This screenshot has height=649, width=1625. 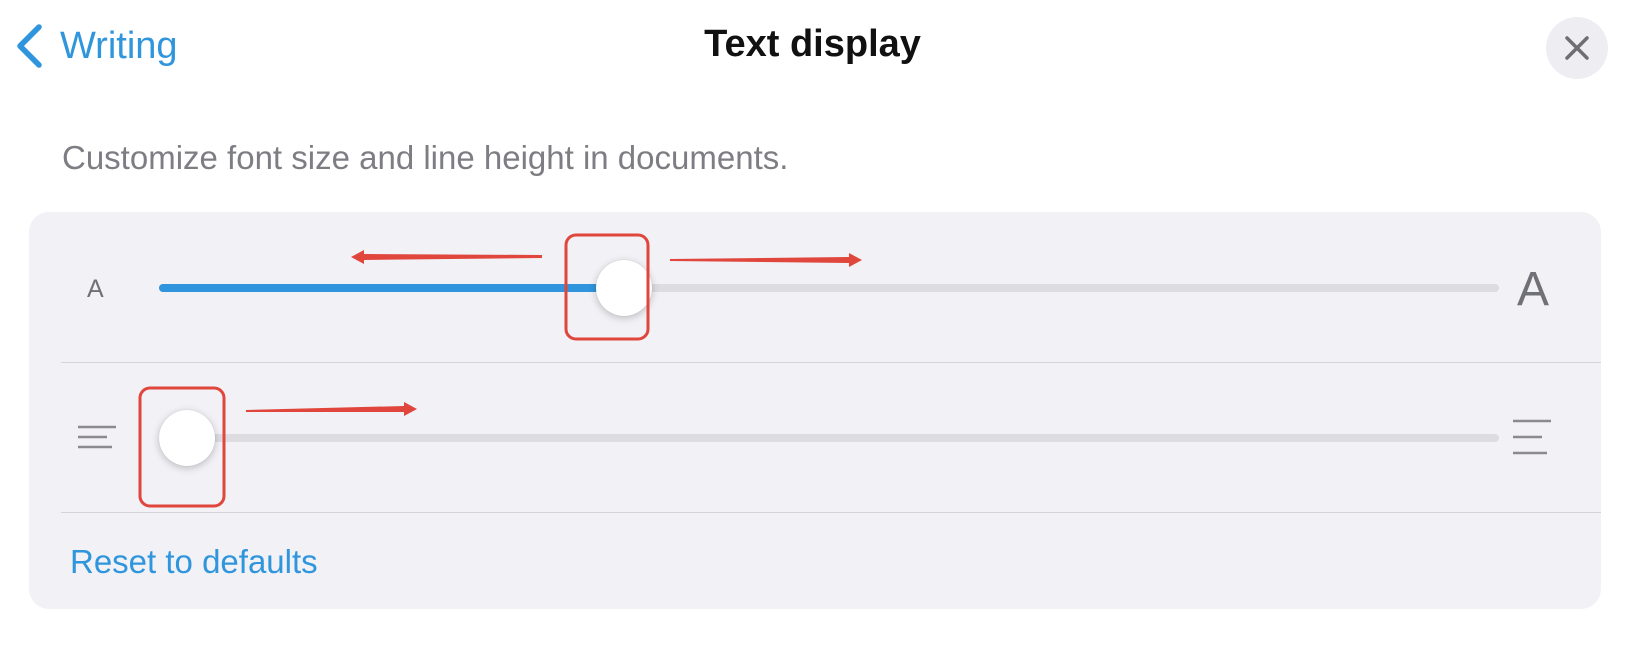 What do you see at coordinates (829, 288) in the screenshot?
I see `font-size-slider` at bounding box center [829, 288].